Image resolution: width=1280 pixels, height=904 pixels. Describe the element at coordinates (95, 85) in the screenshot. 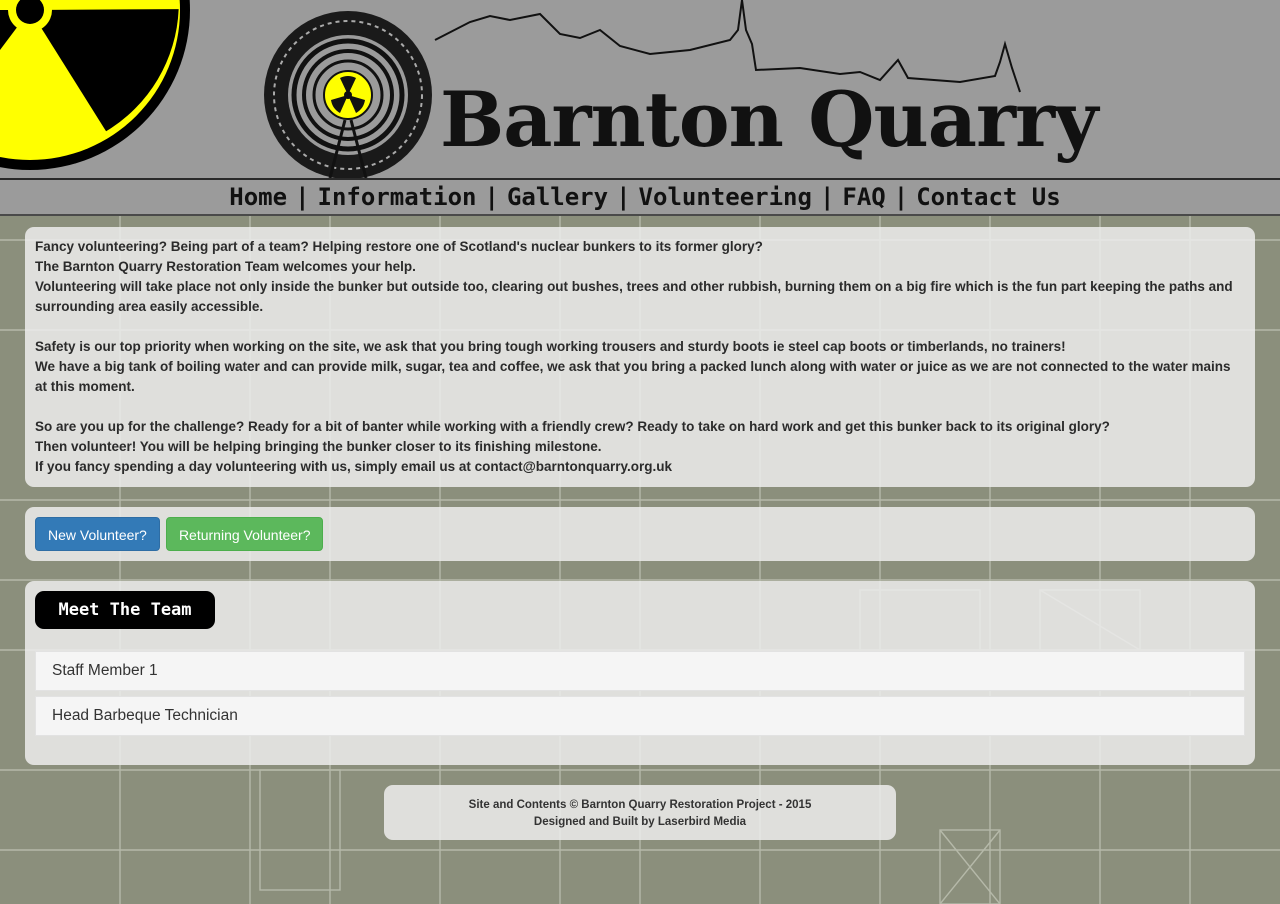

I see `radiation-corner-icon` at that location.